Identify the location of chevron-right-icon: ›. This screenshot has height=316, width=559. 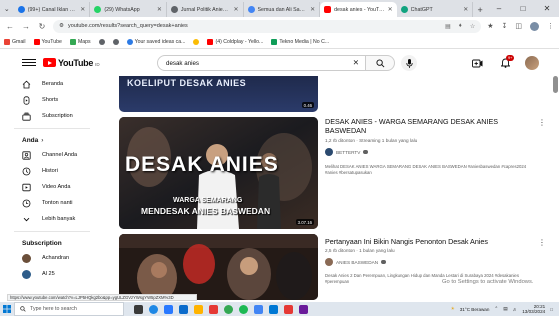
(42, 140).